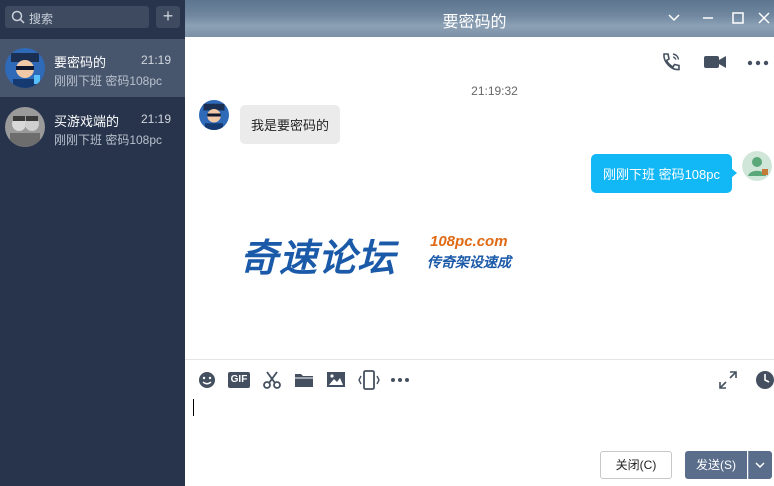 The image size is (774, 486). What do you see at coordinates (304, 380) in the screenshot?
I see `folder-icon` at bounding box center [304, 380].